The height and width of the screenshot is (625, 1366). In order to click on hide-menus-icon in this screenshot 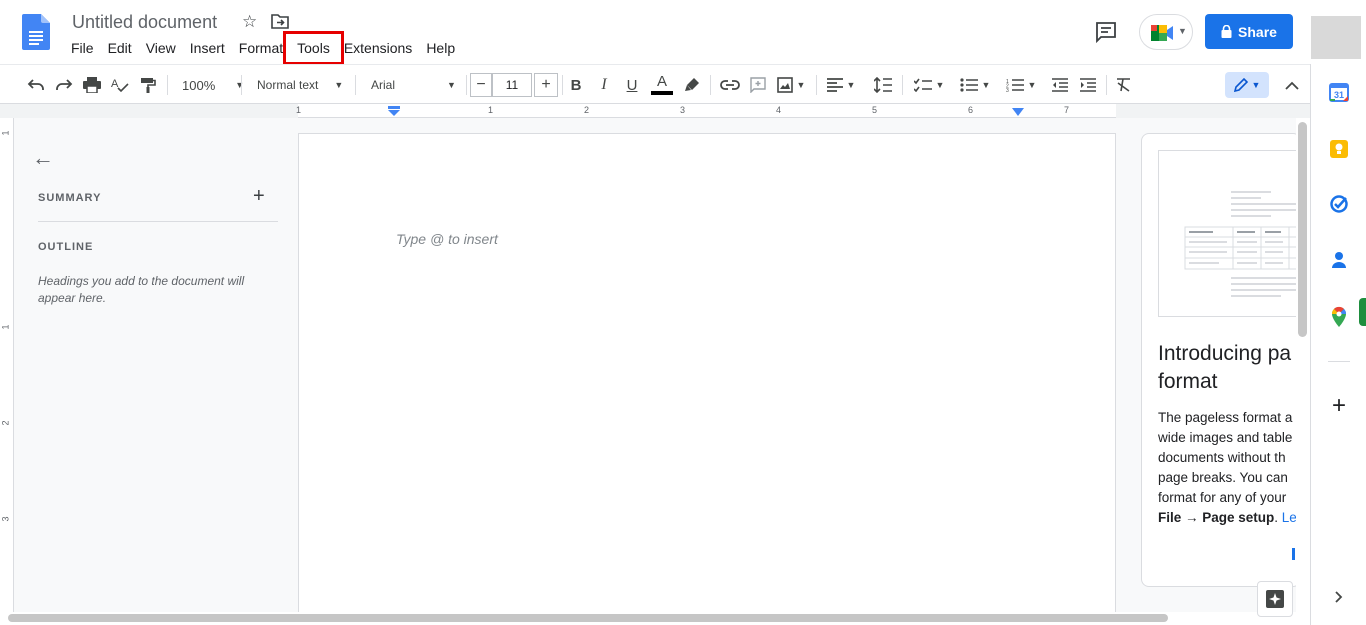, I will do `click(1292, 85)`.